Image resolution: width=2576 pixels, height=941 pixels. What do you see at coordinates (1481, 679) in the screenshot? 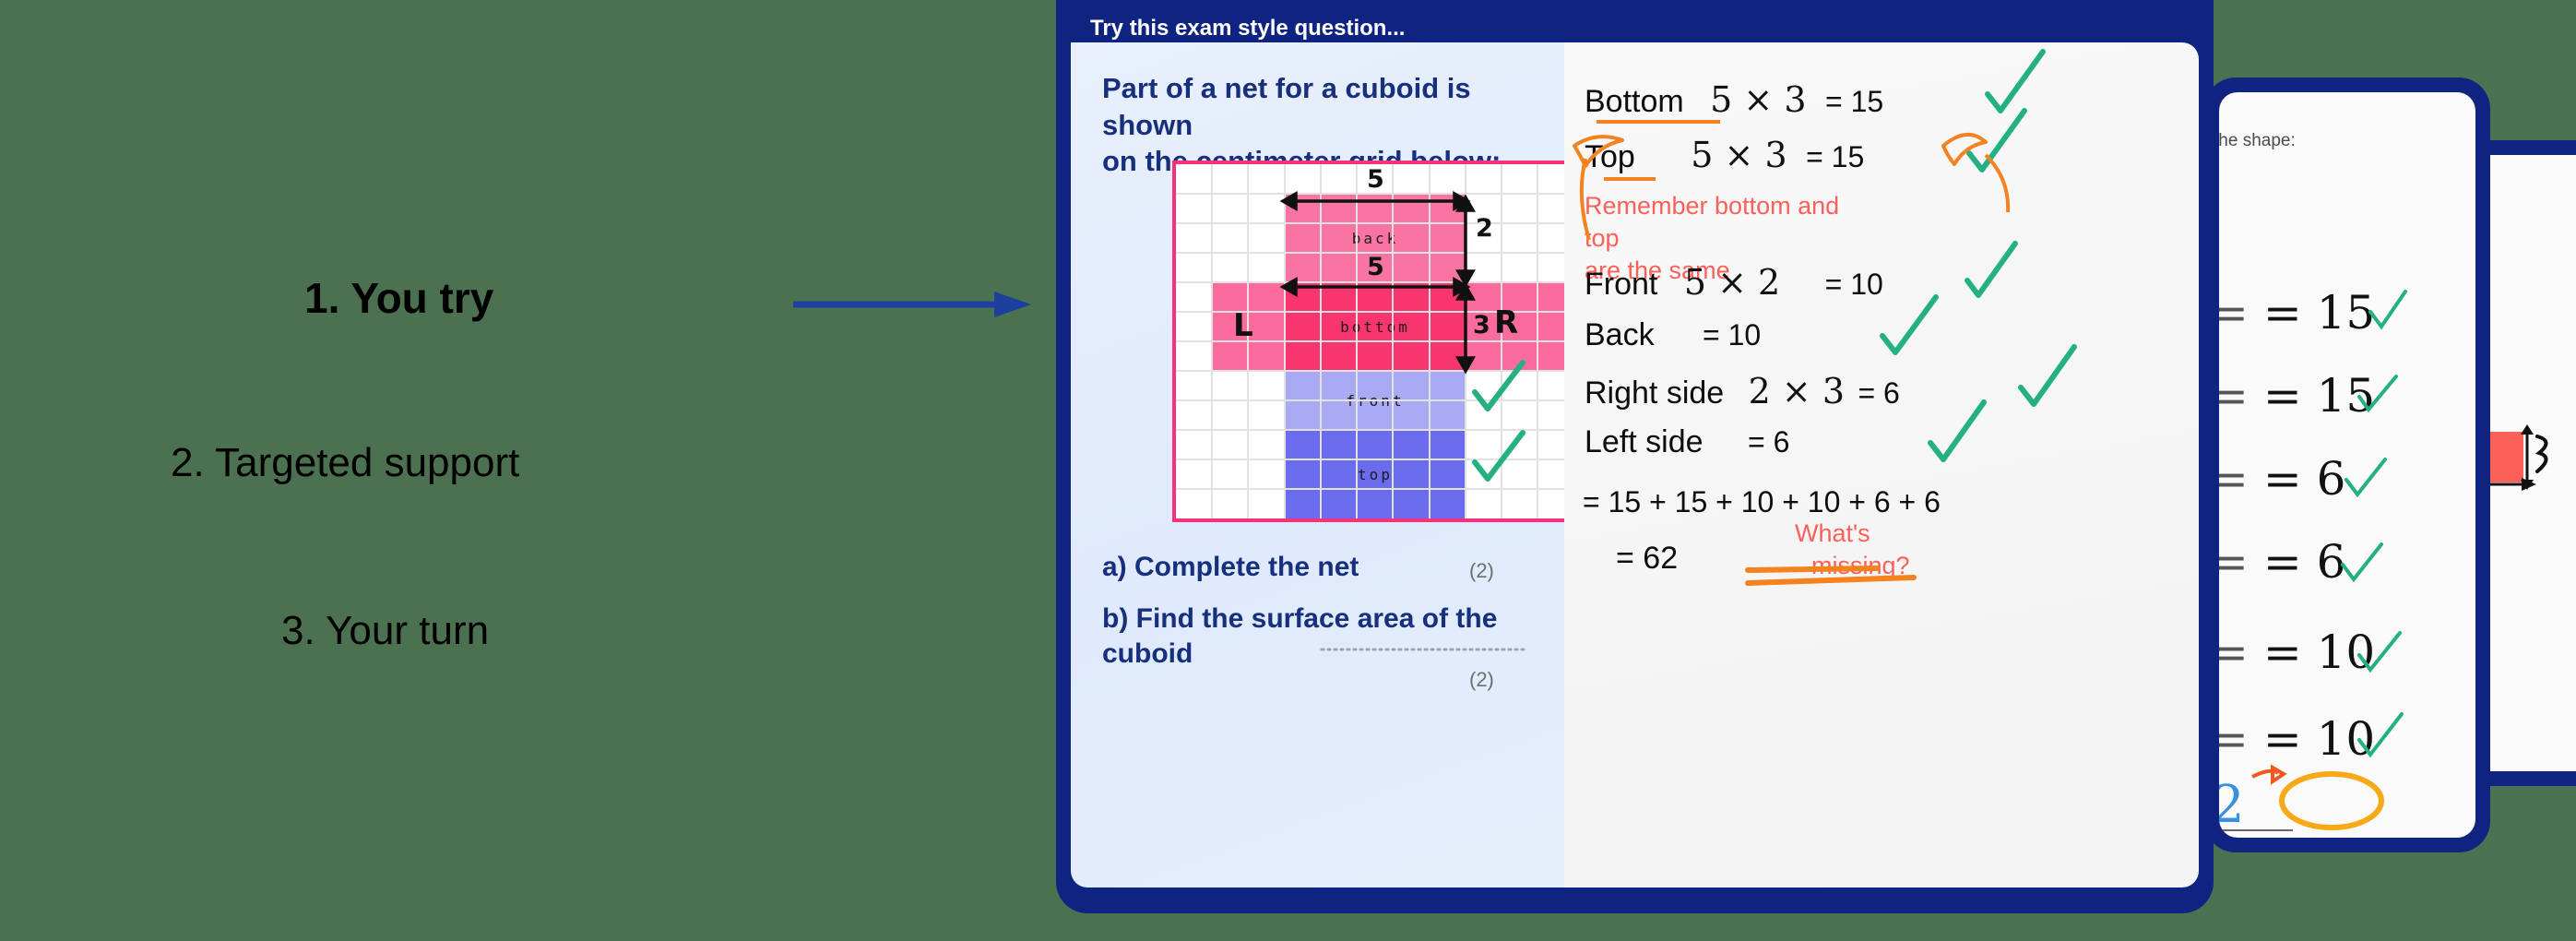
I see `question-part-b-marks: (2)` at bounding box center [1481, 679].